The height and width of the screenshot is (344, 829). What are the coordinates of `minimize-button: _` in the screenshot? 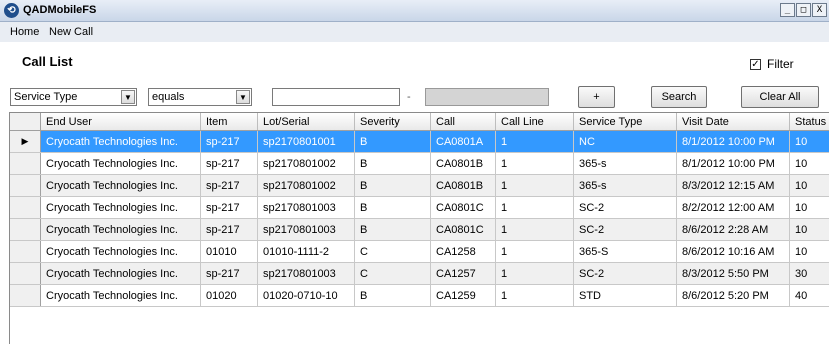 It's located at (787, 10).